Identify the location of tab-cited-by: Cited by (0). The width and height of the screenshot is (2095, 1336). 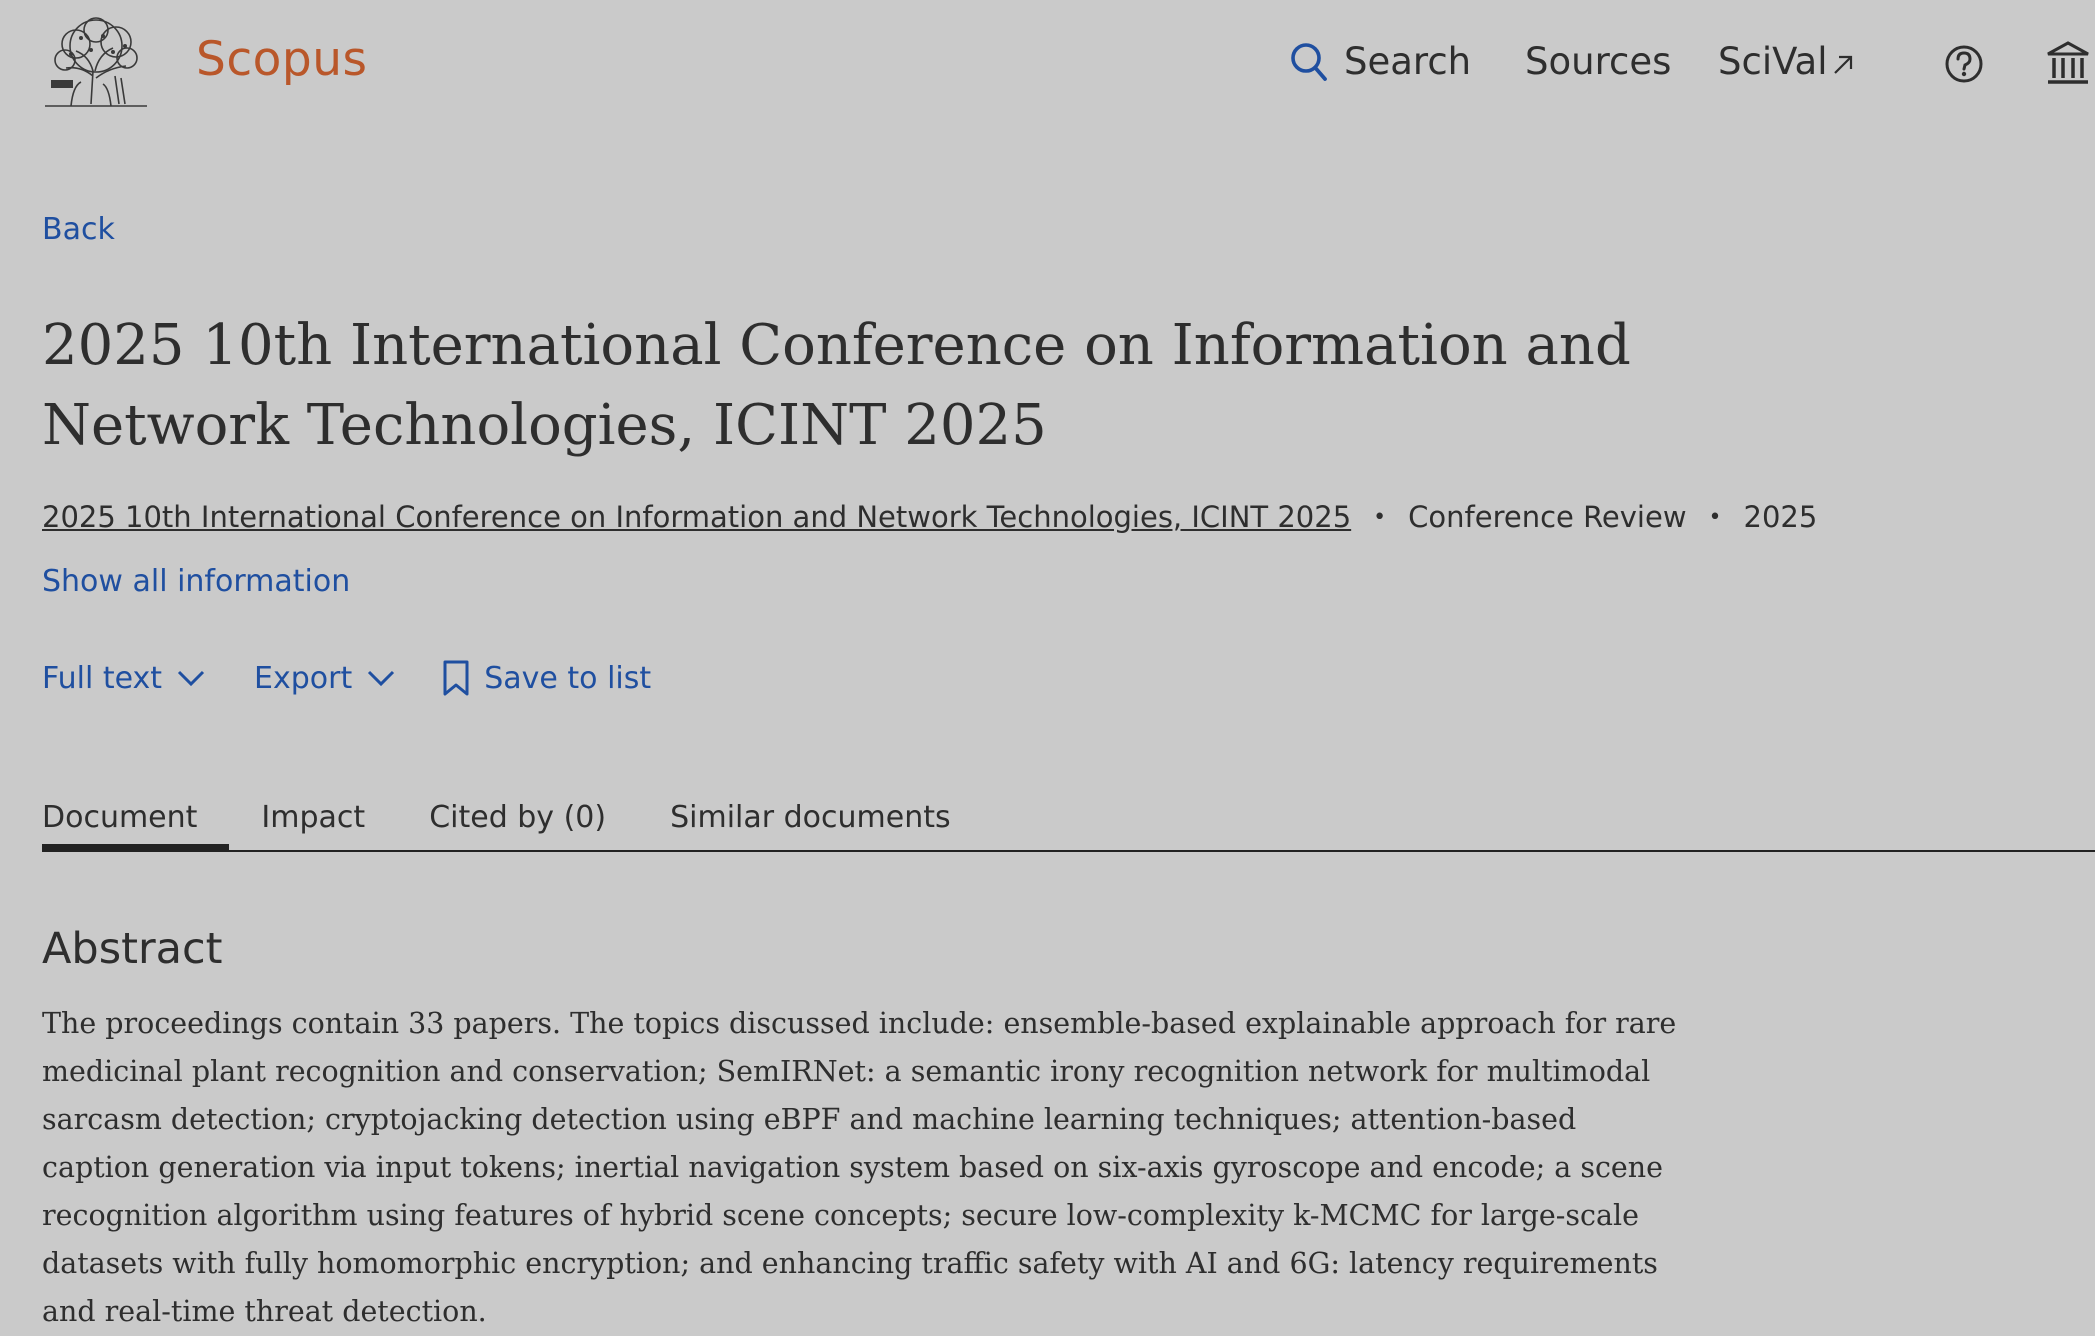
(517, 826).